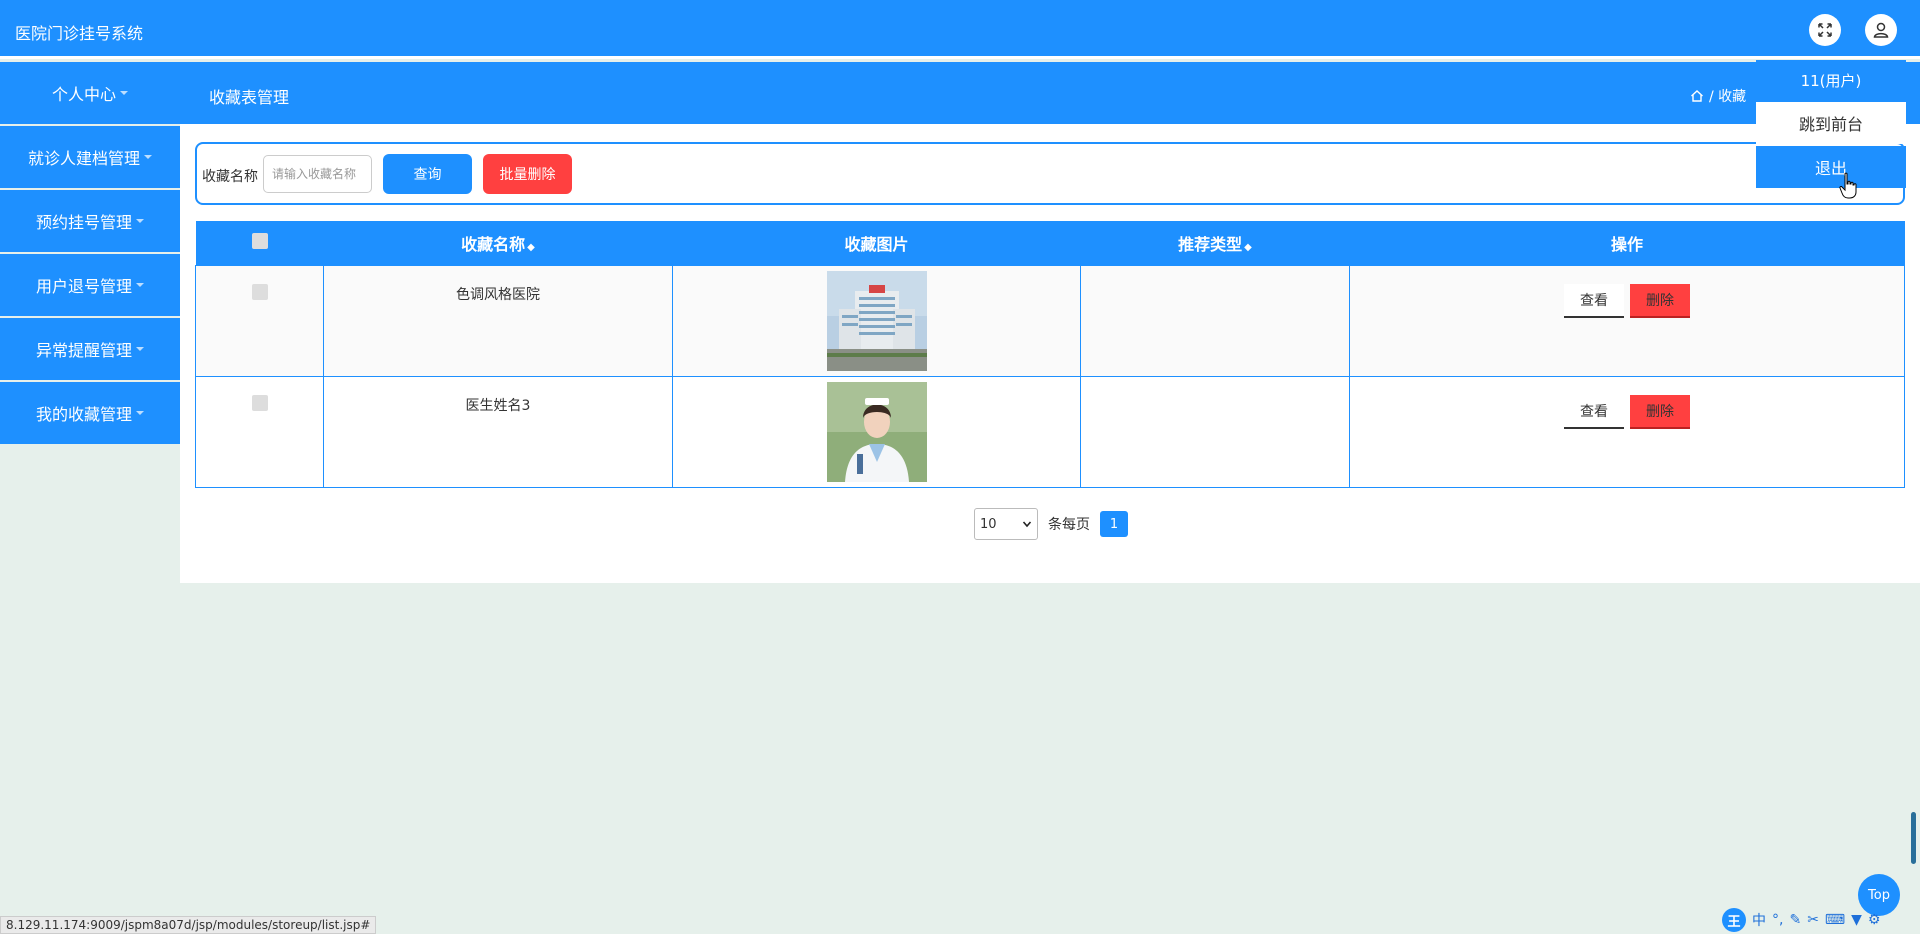  I want to click on shirt-icon: ▼, so click(1856, 920).